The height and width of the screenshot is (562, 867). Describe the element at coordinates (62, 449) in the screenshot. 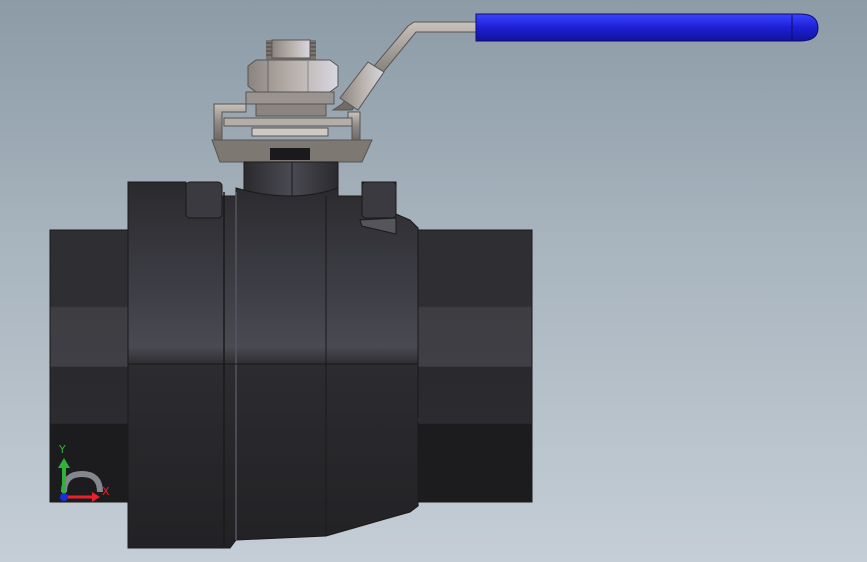

I see `triad-y-label: Y` at that location.